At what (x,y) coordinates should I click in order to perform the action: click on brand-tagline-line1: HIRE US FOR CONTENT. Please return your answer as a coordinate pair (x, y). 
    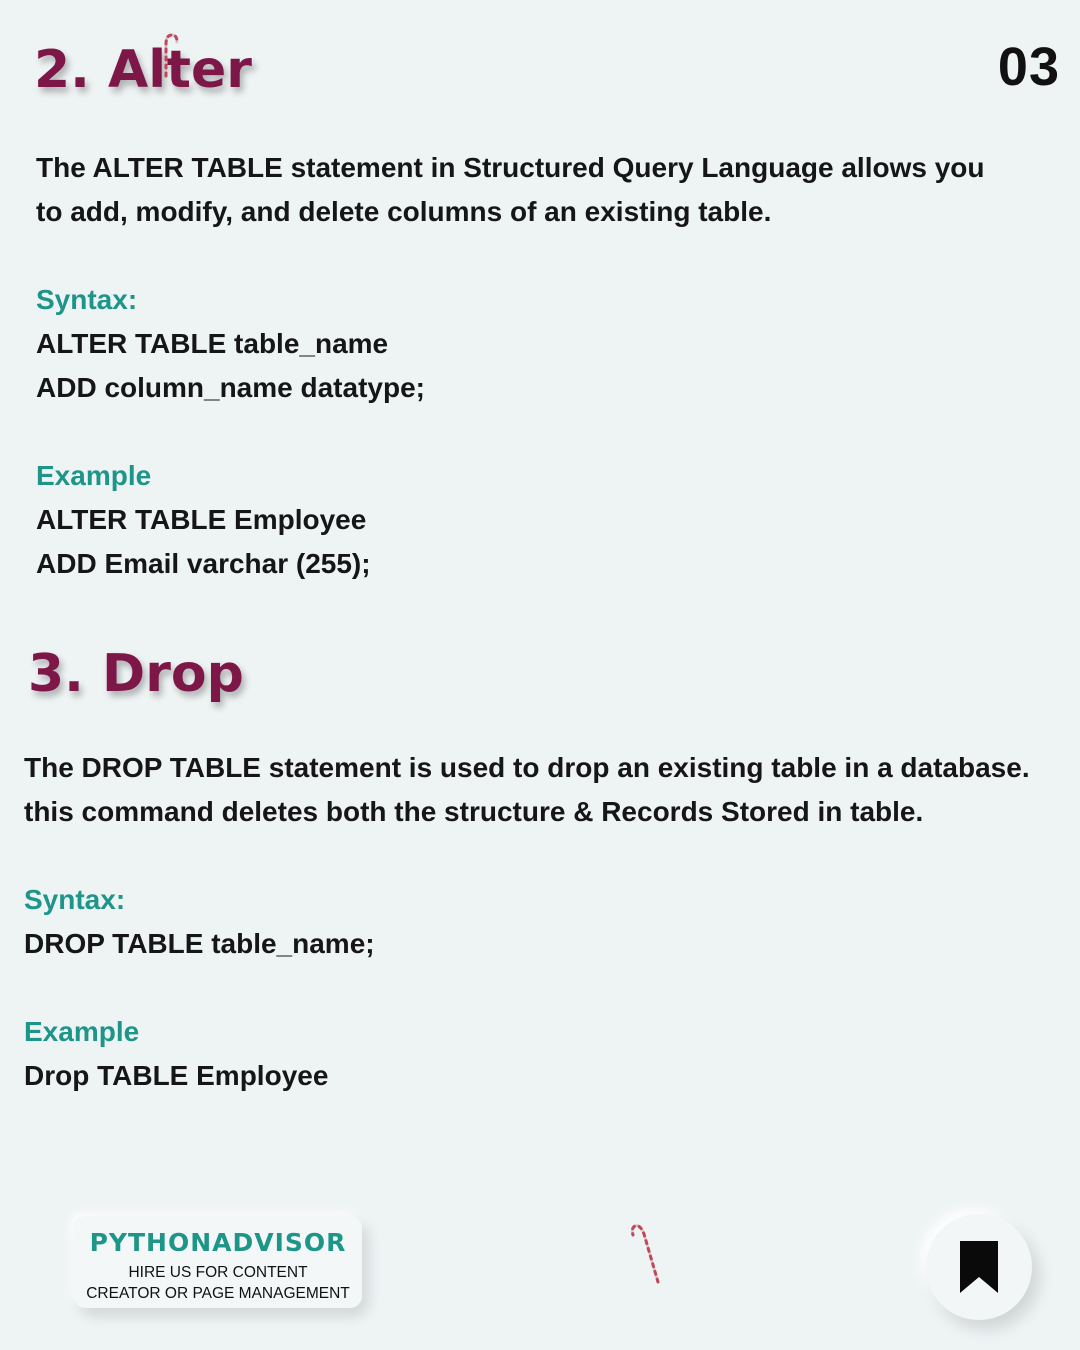
    Looking at the image, I should click on (218, 1272).